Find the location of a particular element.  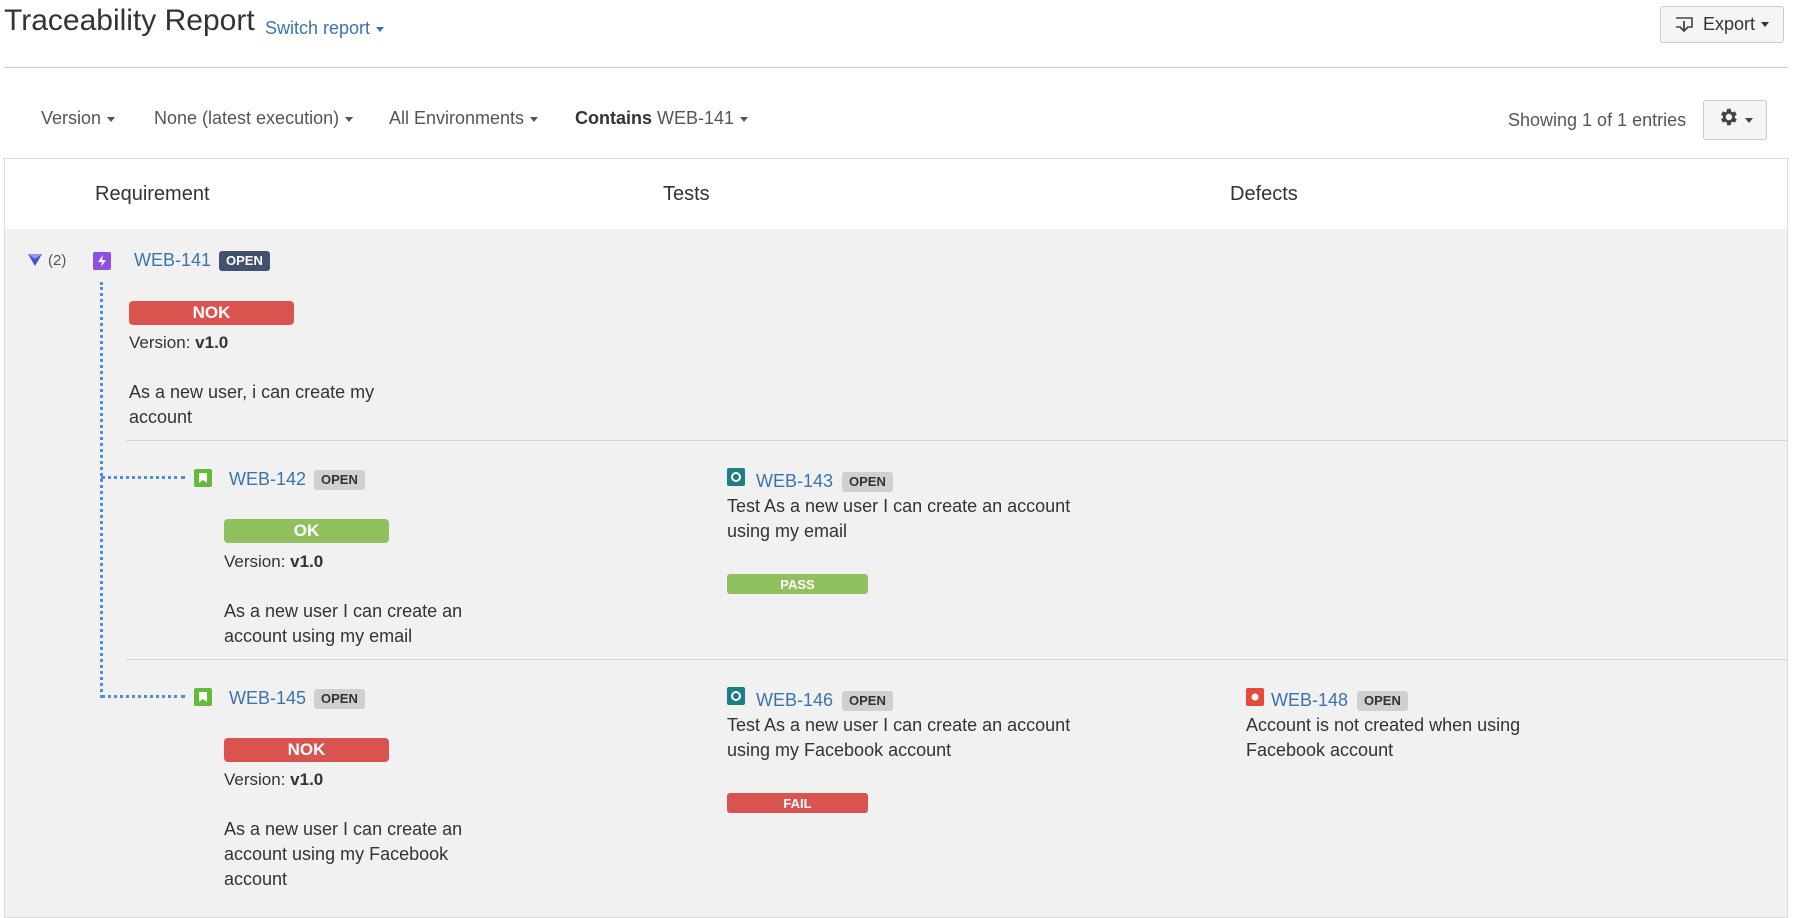

requirement-version: Version: v1.0 is located at coordinates (178, 343).